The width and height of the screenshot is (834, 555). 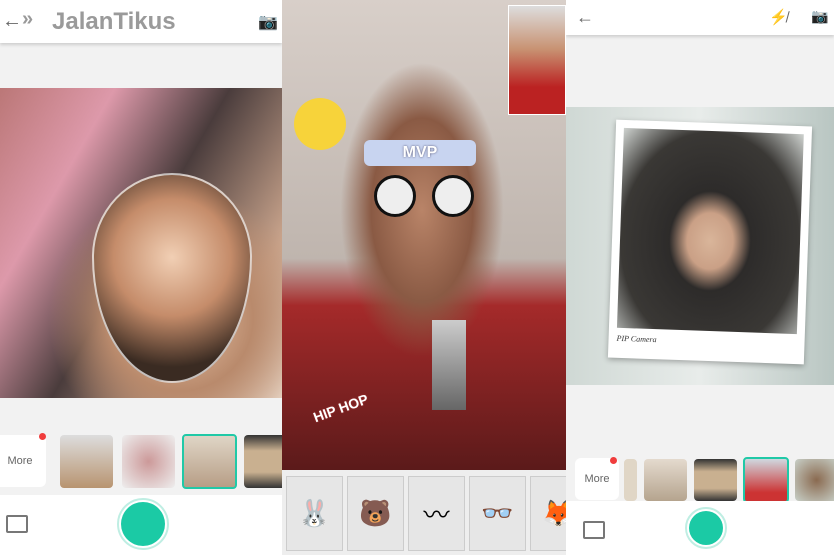 What do you see at coordinates (375, 513) in the screenshot?
I see `sticker-tile-bear: 🐻` at bounding box center [375, 513].